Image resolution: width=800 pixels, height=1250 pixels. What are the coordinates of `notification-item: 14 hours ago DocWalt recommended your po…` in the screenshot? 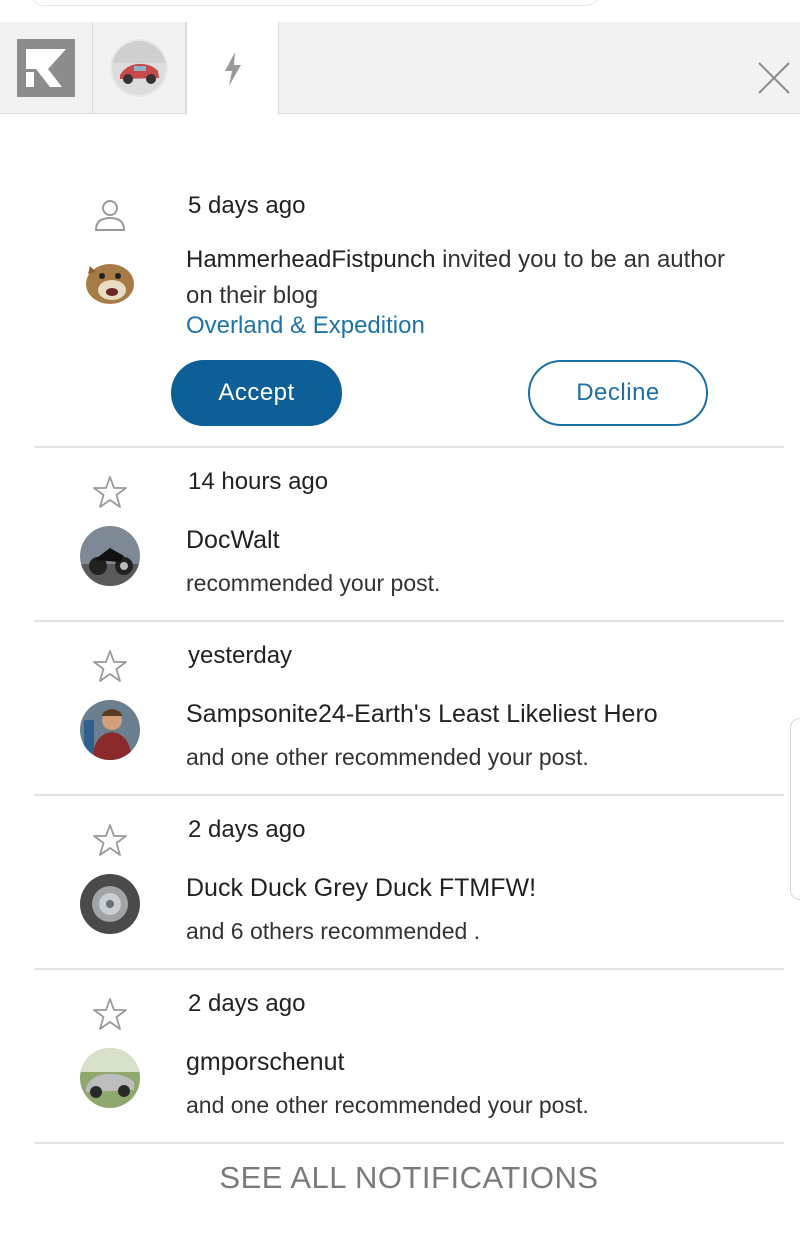 It's located at (409, 535).